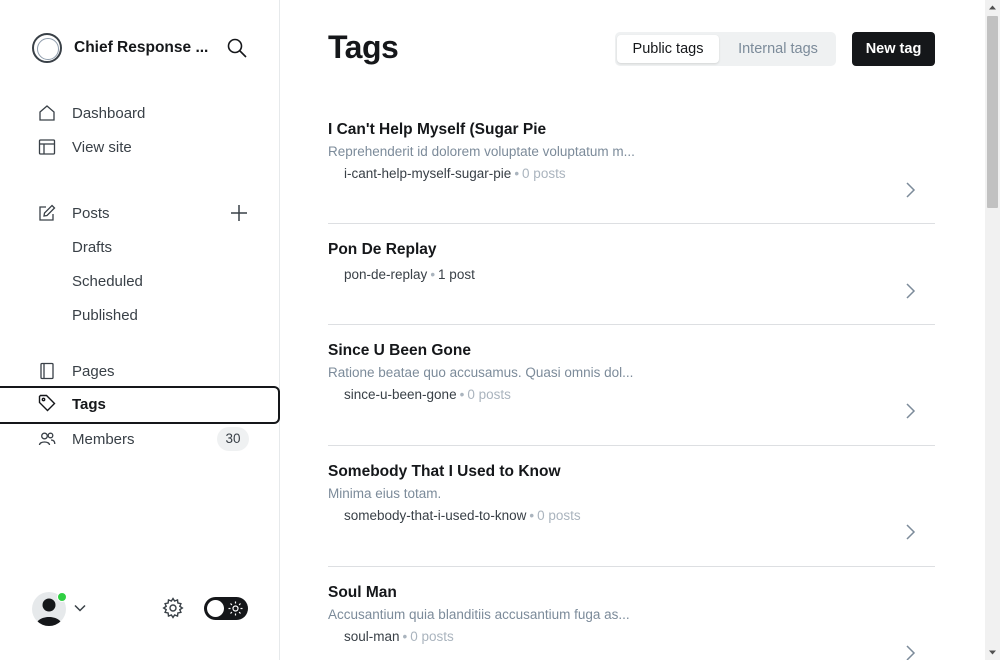 The height and width of the screenshot is (660, 1000). I want to click on pages-icon, so click(47, 371).